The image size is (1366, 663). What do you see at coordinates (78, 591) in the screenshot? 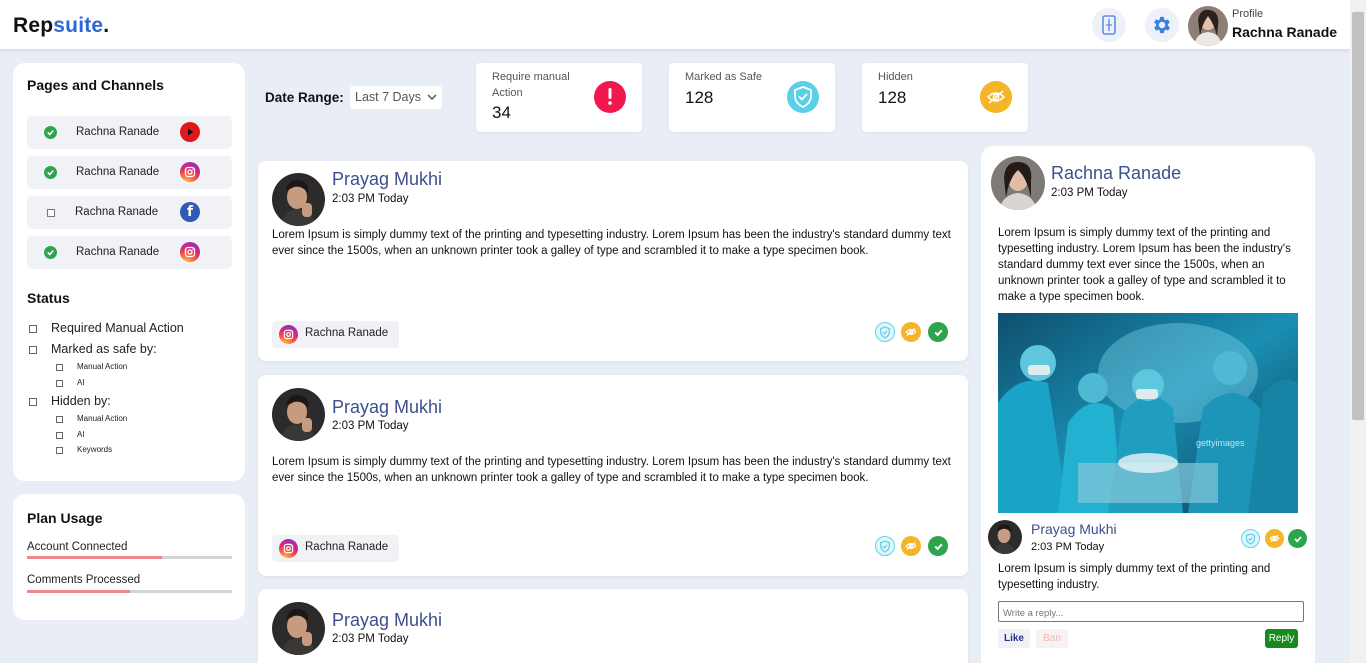
I see `usage-bar-fill` at bounding box center [78, 591].